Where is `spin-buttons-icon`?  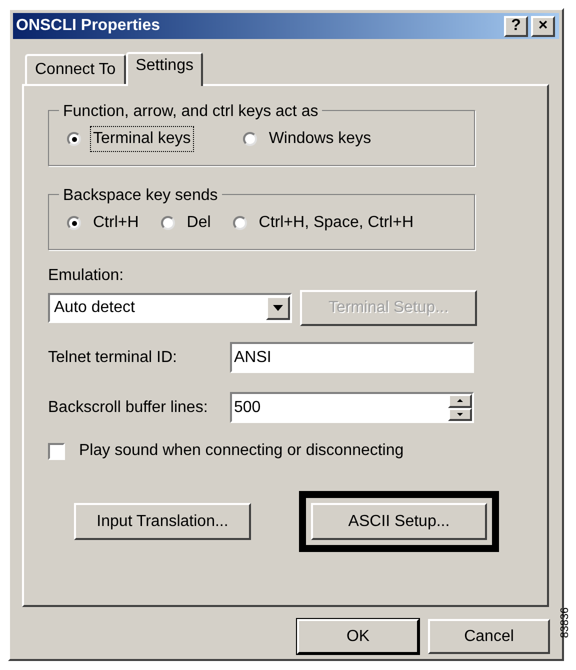 spin-buttons-icon is located at coordinates (460, 407).